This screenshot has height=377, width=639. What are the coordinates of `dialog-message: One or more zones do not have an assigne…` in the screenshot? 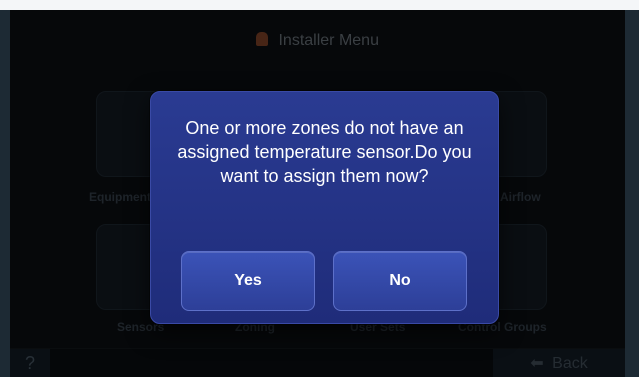 It's located at (324, 152).